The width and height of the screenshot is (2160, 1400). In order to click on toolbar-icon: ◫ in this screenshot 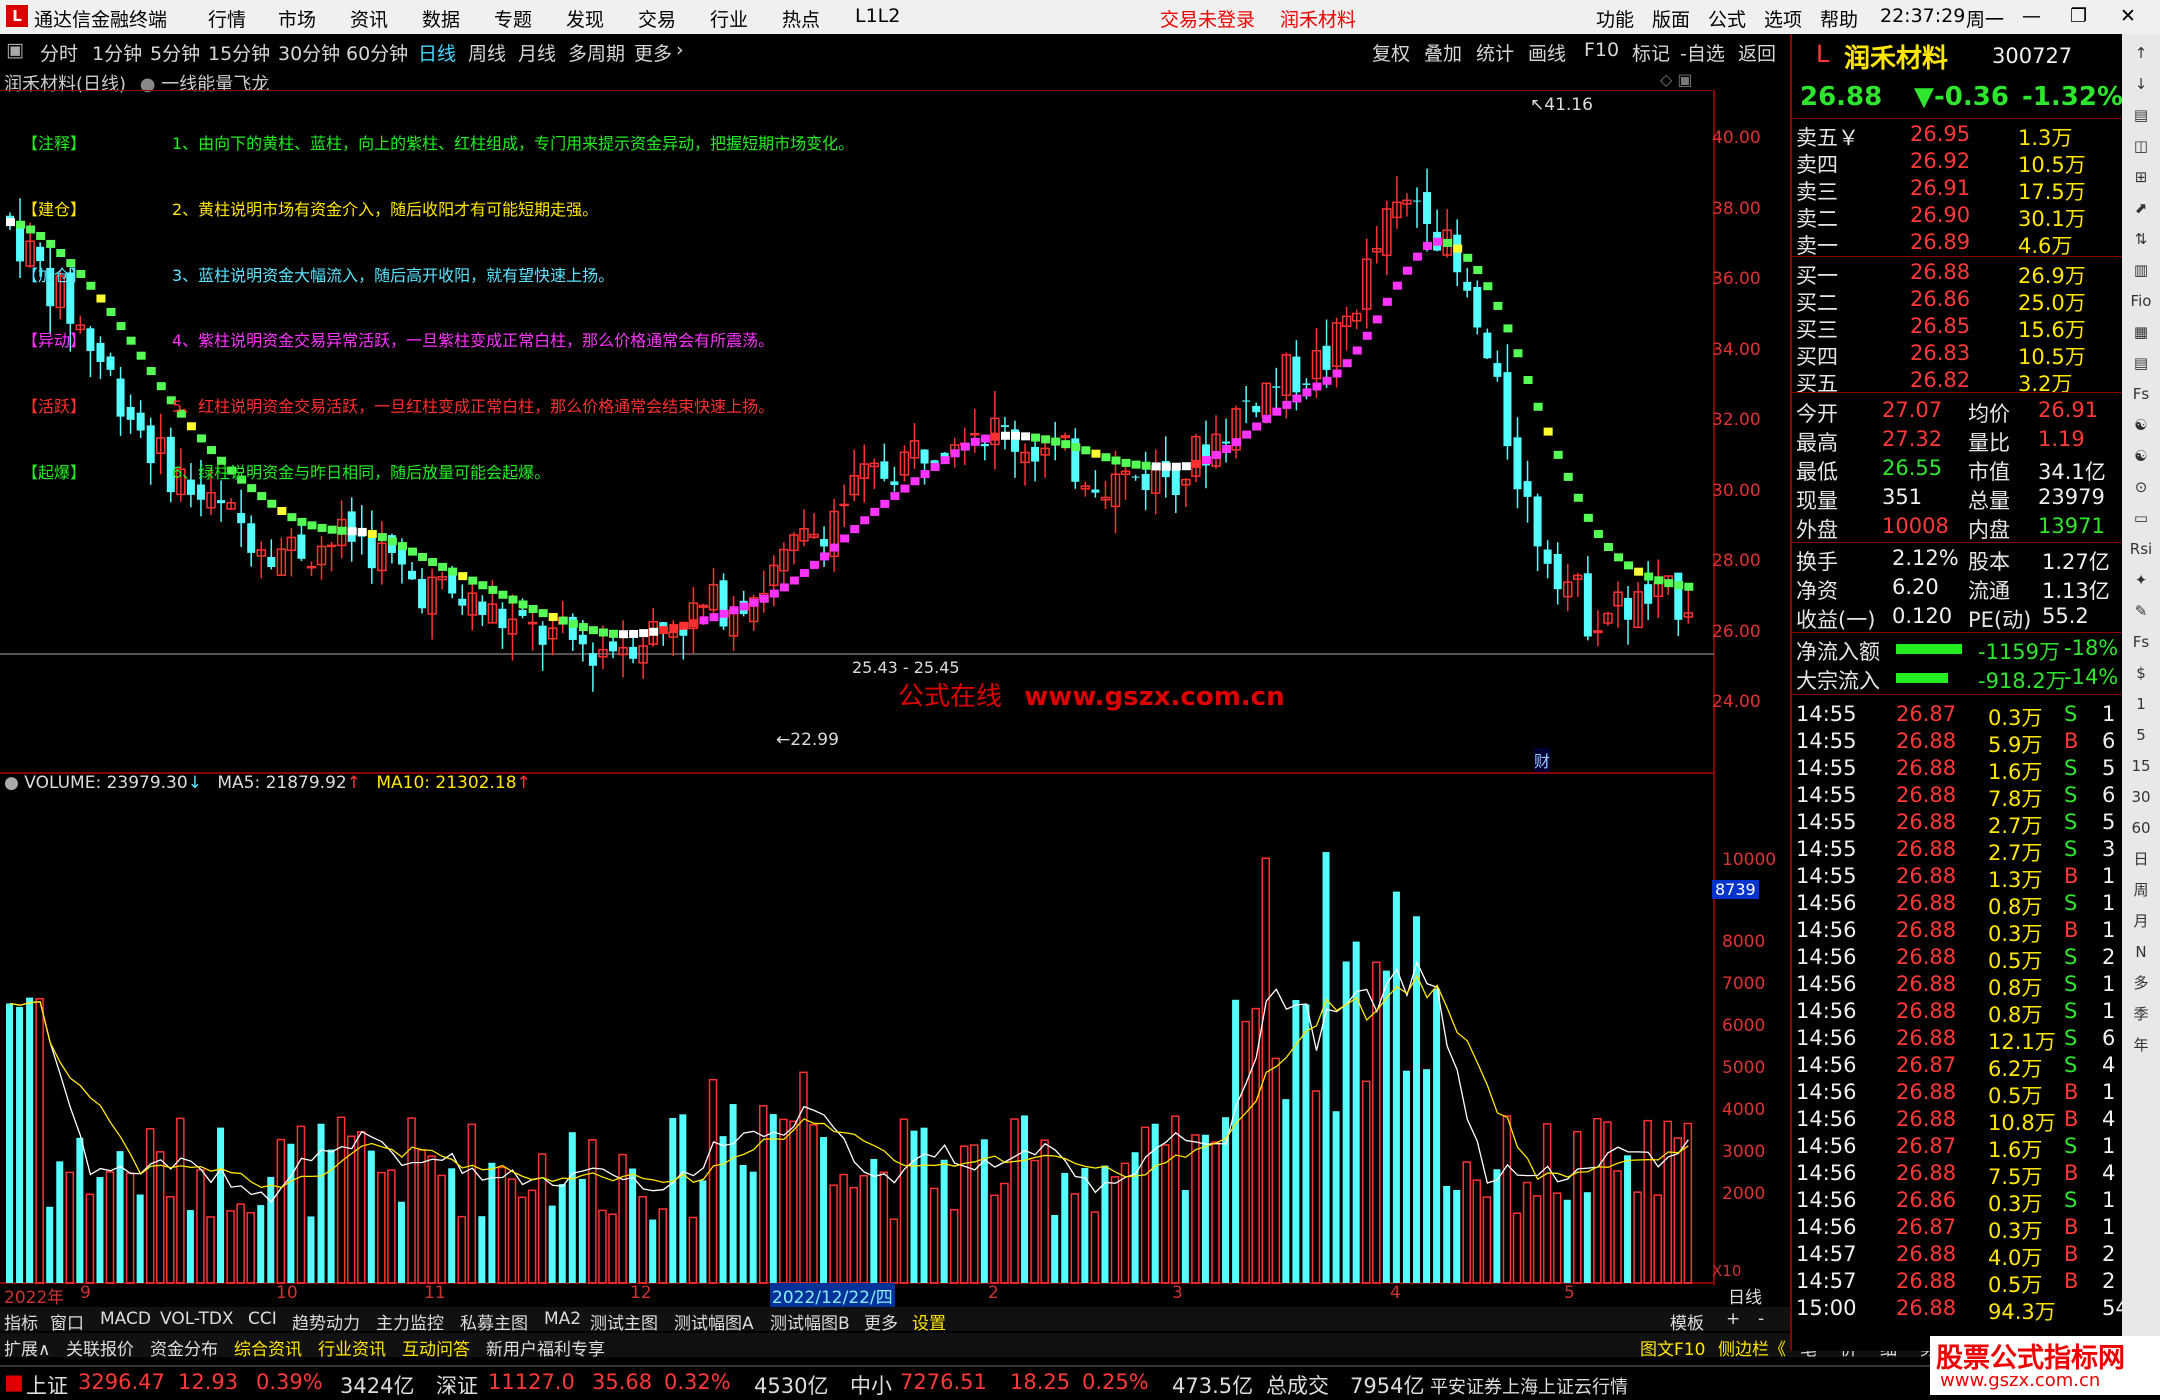, I will do `click(2141, 146)`.